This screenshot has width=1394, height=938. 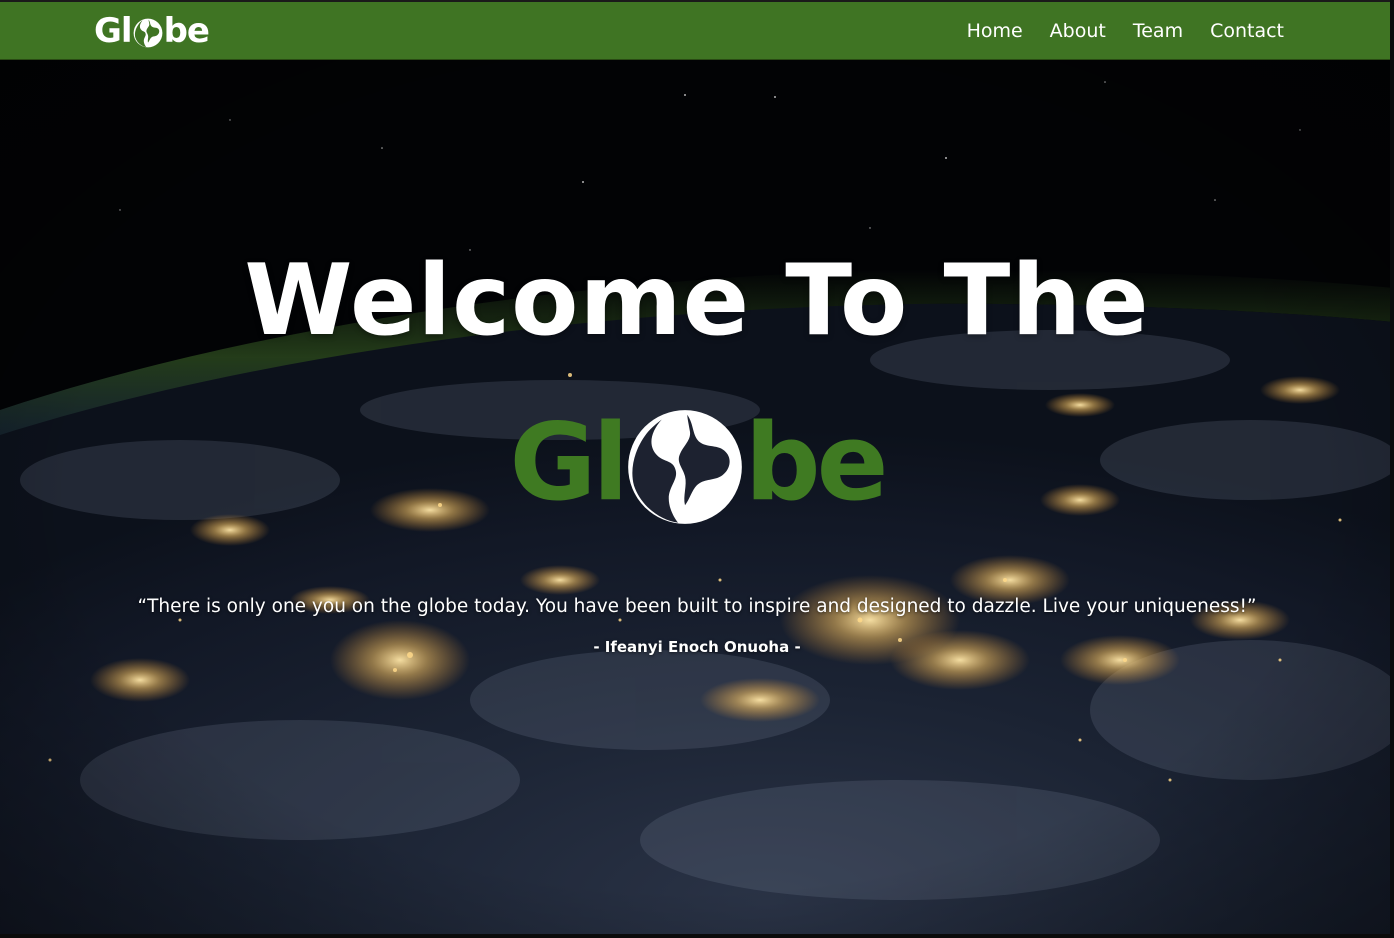 What do you see at coordinates (697, 647) in the screenshot?
I see `hero-quote-author: - Ifeanyi Enoch Onuoha -` at bounding box center [697, 647].